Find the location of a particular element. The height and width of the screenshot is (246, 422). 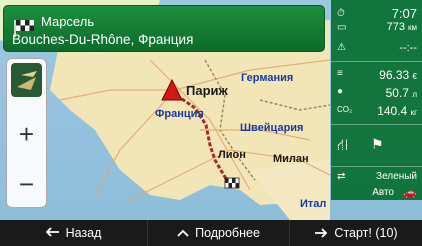

back-button: Назад is located at coordinates (74, 233).